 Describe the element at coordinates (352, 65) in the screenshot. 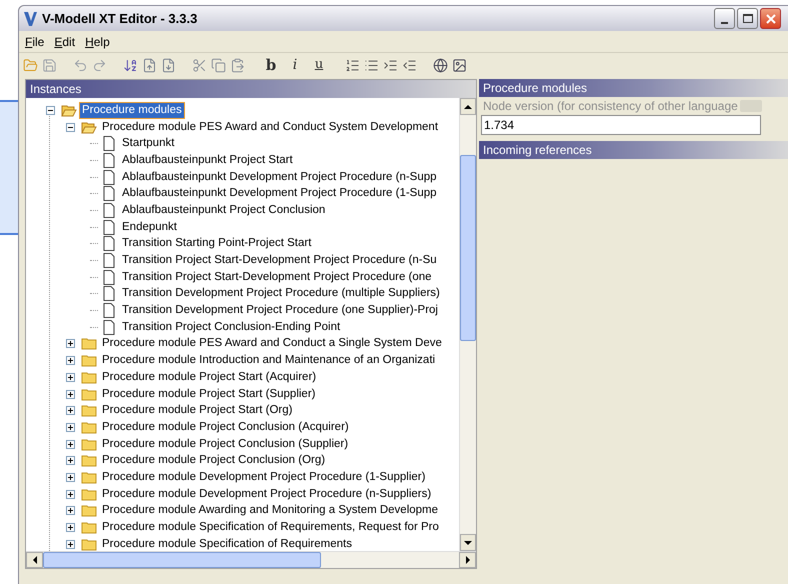

I see `ordered-list-icon` at that location.